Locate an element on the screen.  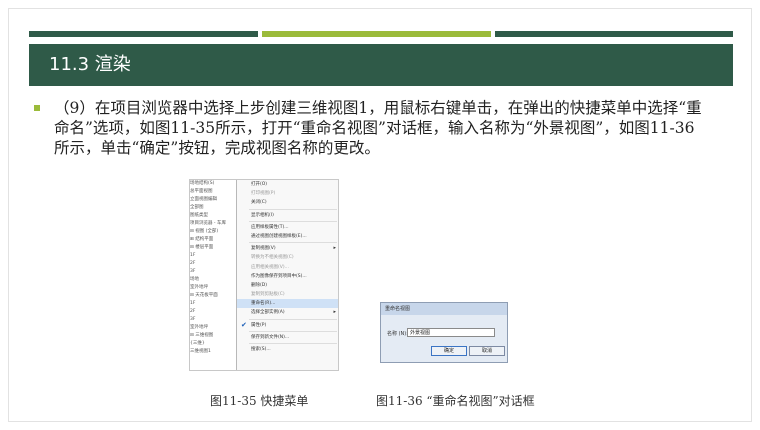
menu-item: 关闭(C) is located at coordinates (287, 202).